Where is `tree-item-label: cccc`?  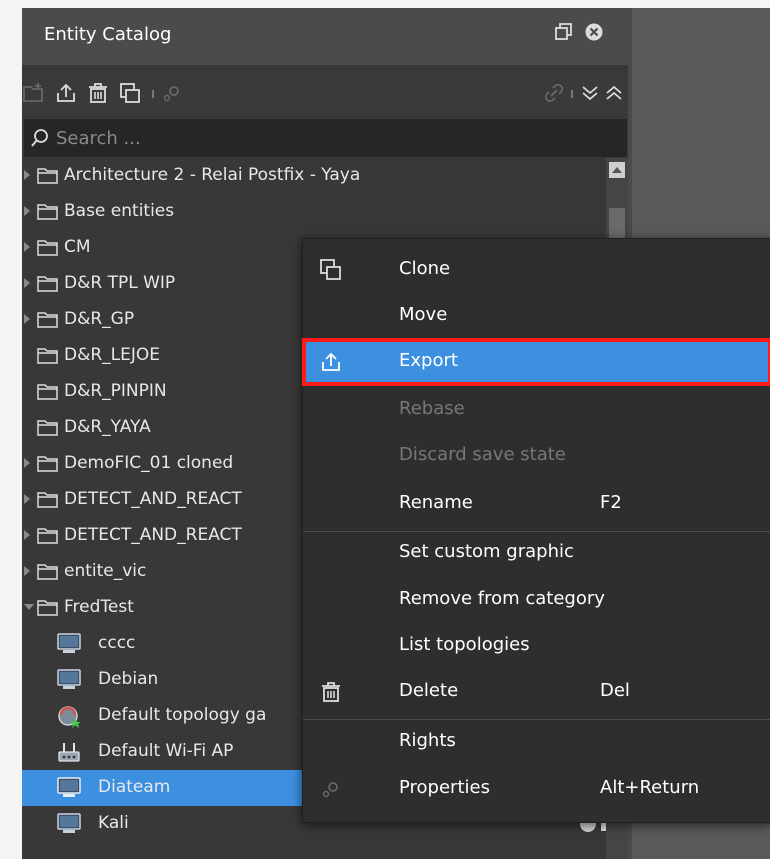
tree-item-label: cccc is located at coordinates (117, 643).